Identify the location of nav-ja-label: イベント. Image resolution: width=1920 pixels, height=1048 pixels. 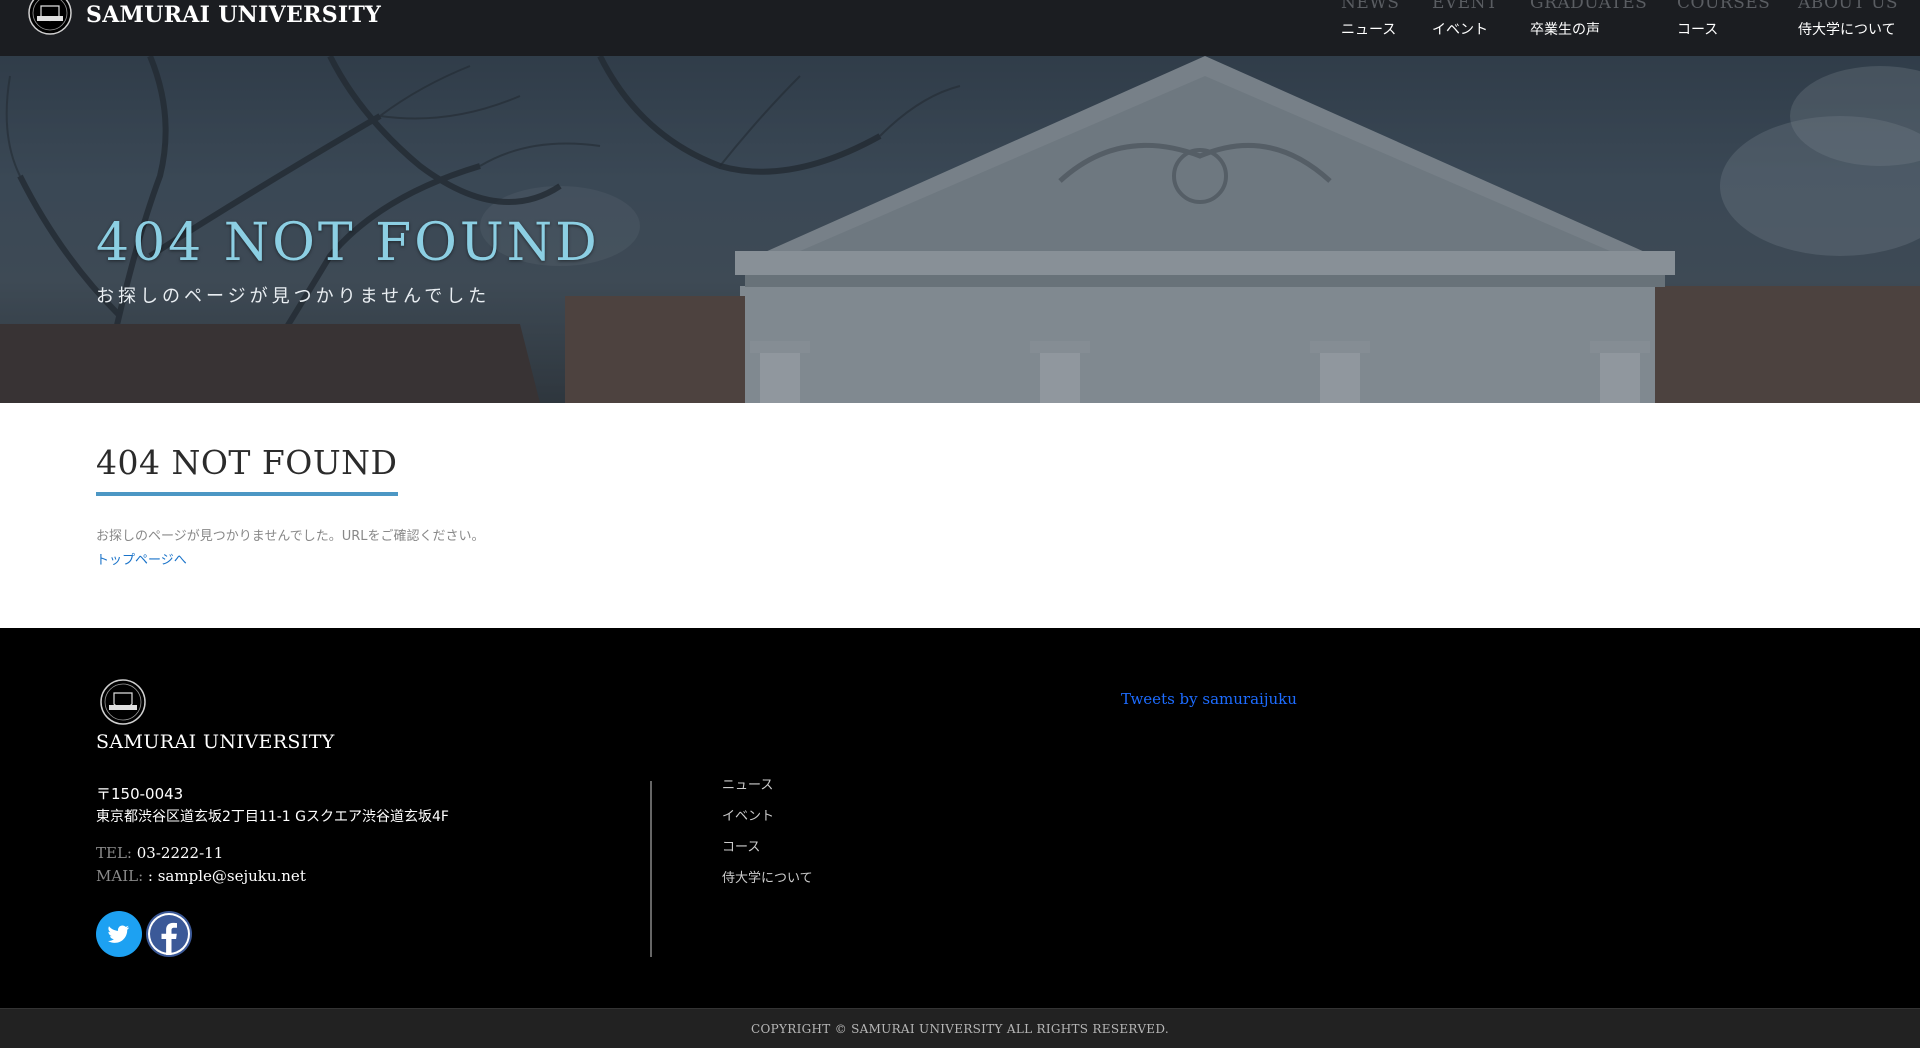
(1460, 30).